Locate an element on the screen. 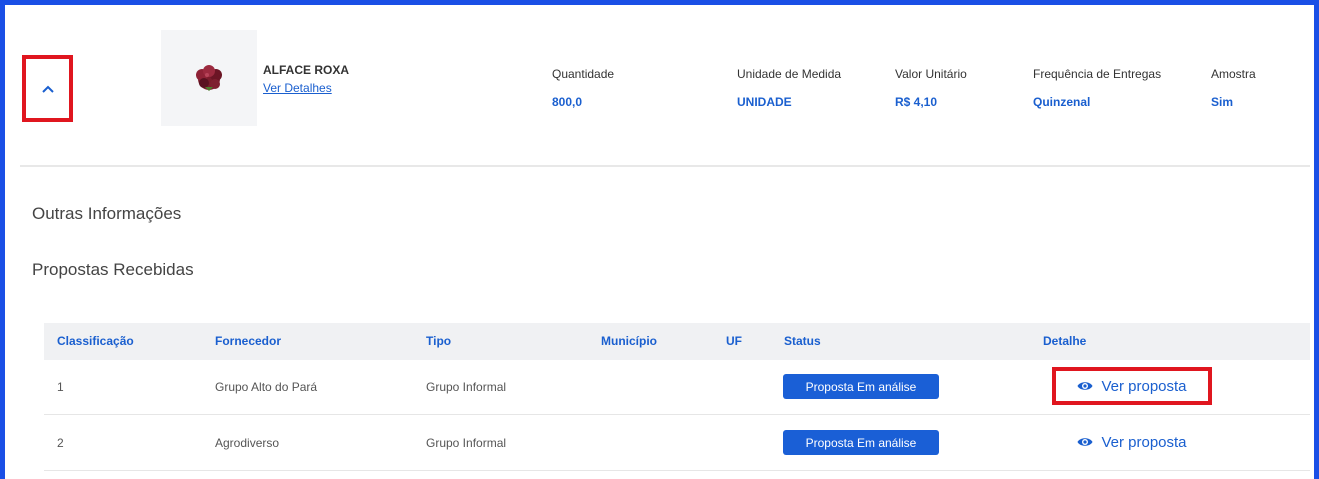 The width and height of the screenshot is (1319, 479). cell-rank: 2 is located at coordinates (60, 443).